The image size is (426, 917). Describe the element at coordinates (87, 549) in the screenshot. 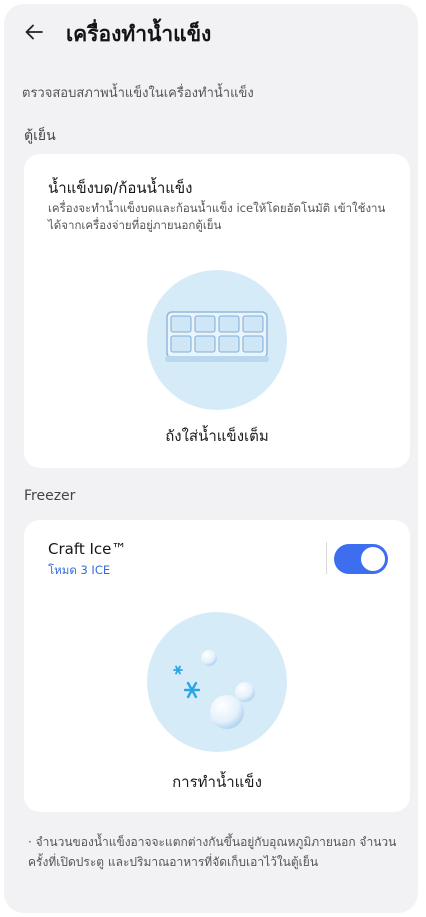

I see `craft-ice-title: Craft Ice™` at that location.